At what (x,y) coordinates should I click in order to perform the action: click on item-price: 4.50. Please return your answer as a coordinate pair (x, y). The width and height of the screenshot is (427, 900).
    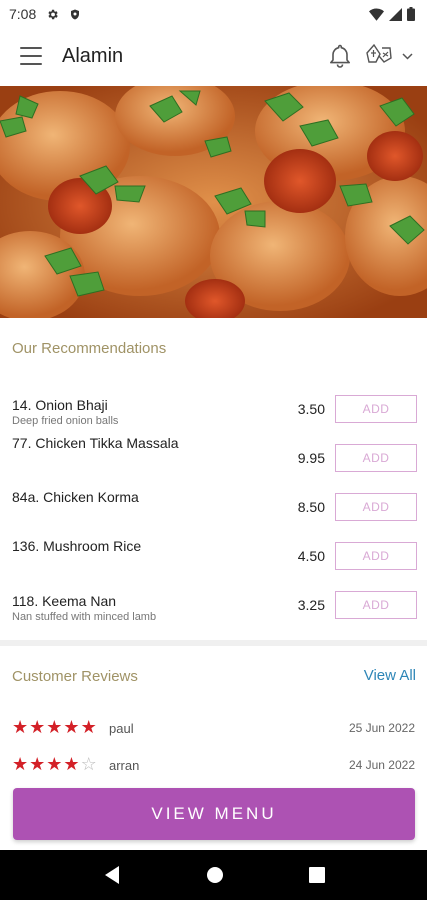
    Looking at the image, I should click on (311, 556).